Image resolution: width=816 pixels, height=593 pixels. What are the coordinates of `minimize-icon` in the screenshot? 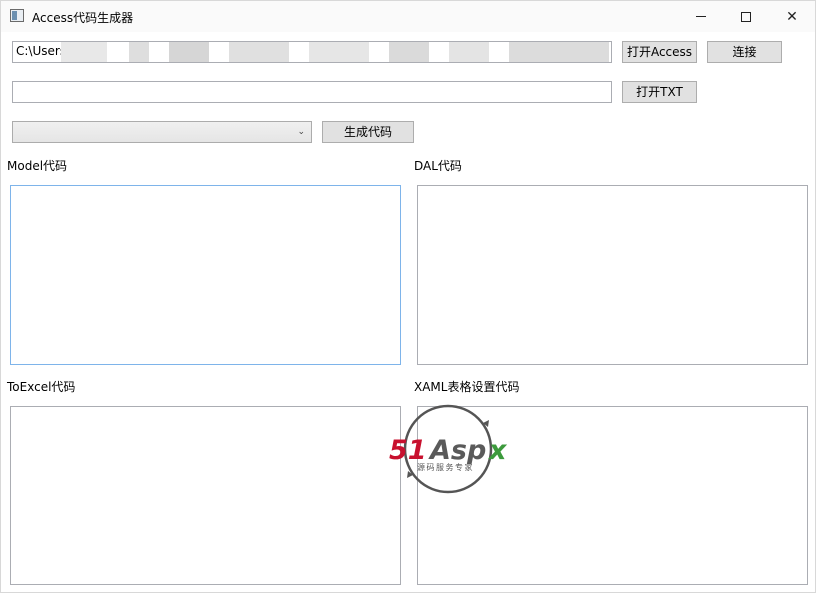 It's located at (701, 16).